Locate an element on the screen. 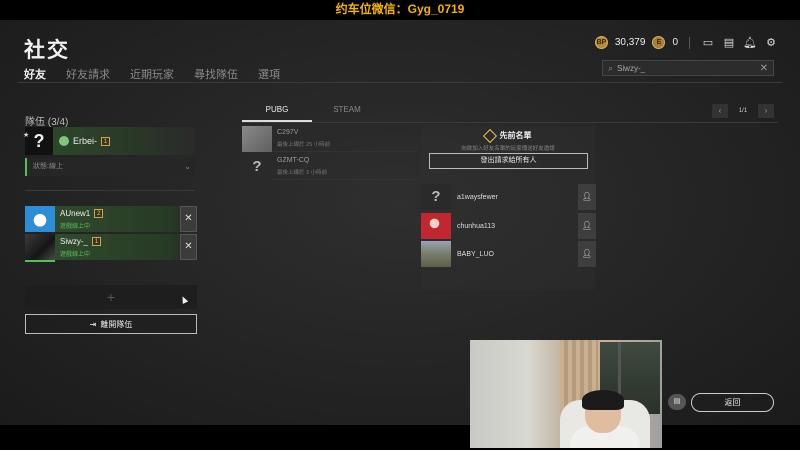  status-label: 狀態:線上 is located at coordinates (48, 166).